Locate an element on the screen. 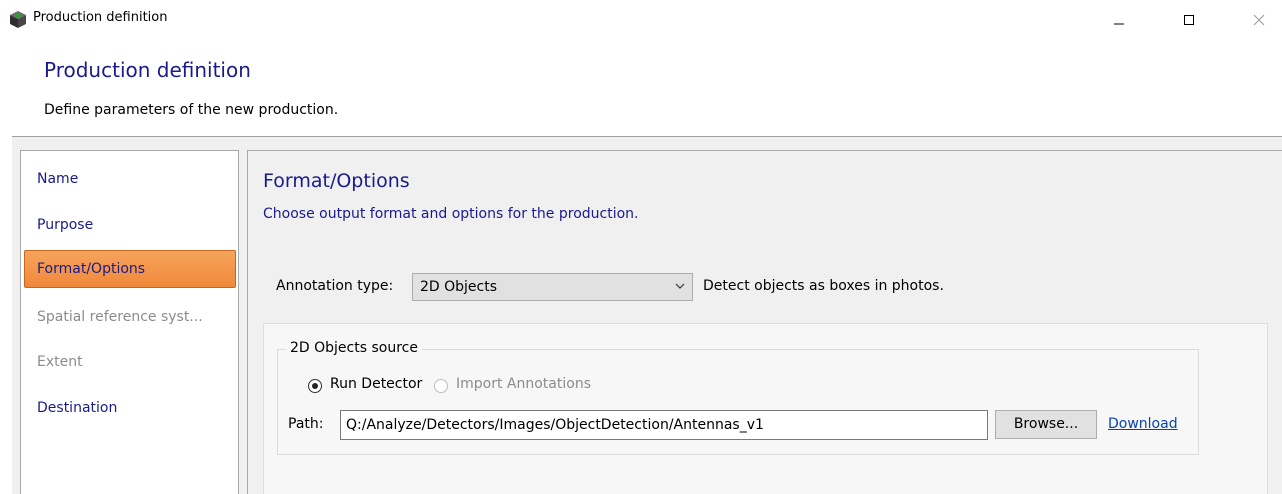  sidebar-item-extent: Extent is located at coordinates (60, 362).